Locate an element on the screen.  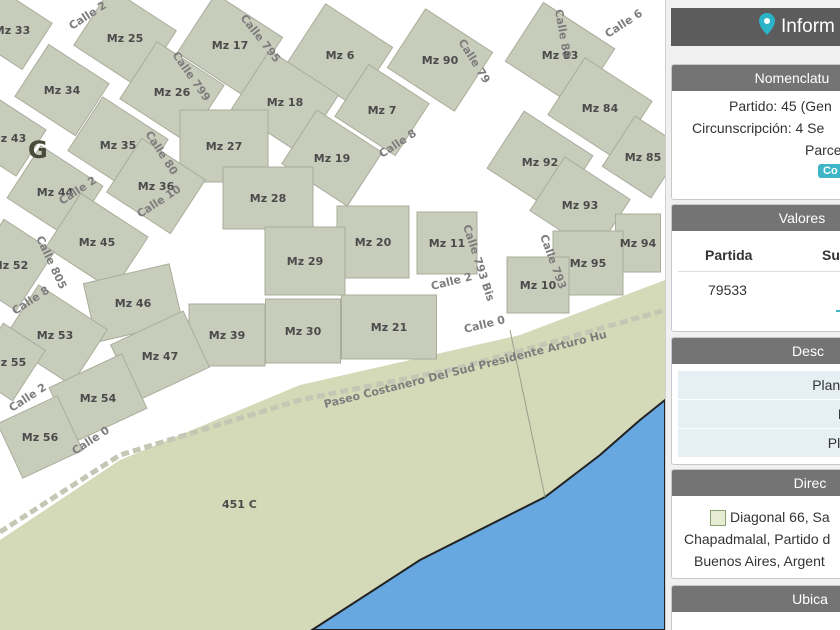
block-label: Mz 11 is located at coordinates (447, 243).